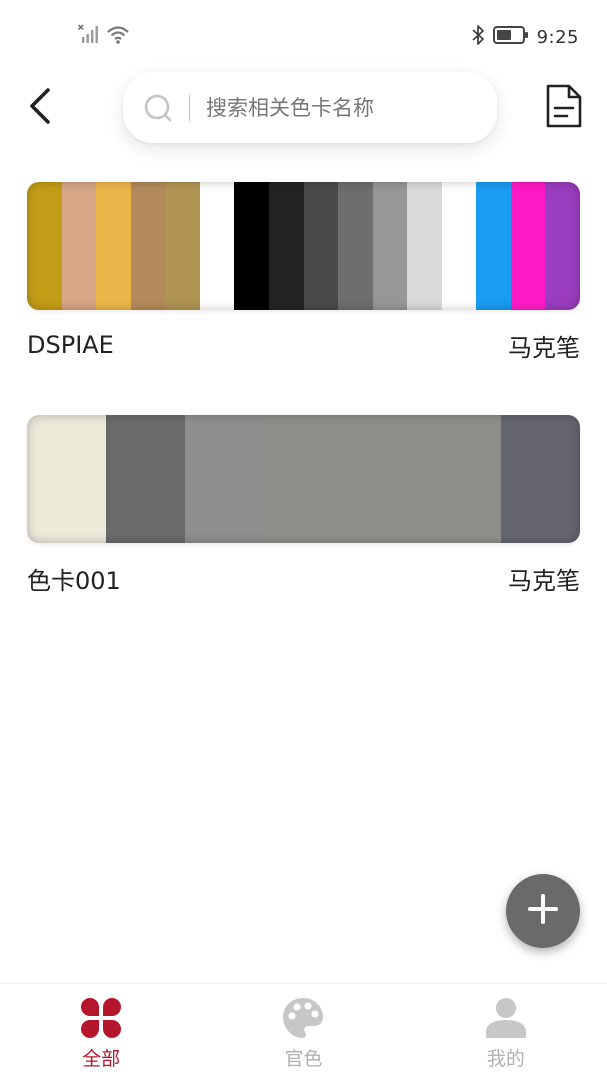 The height and width of the screenshot is (1081, 607). Describe the element at coordinates (510, 37) in the screenshot. I see `battery-icon` at that location.